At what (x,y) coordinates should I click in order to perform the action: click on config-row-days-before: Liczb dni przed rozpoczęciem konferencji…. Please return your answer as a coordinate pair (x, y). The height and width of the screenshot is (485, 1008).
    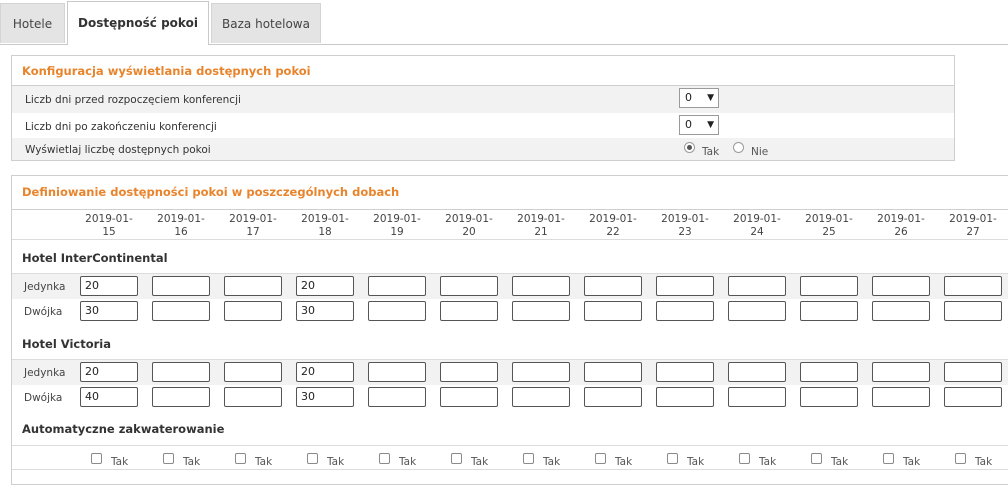
    Looking at the image, I should click on (483, 99).